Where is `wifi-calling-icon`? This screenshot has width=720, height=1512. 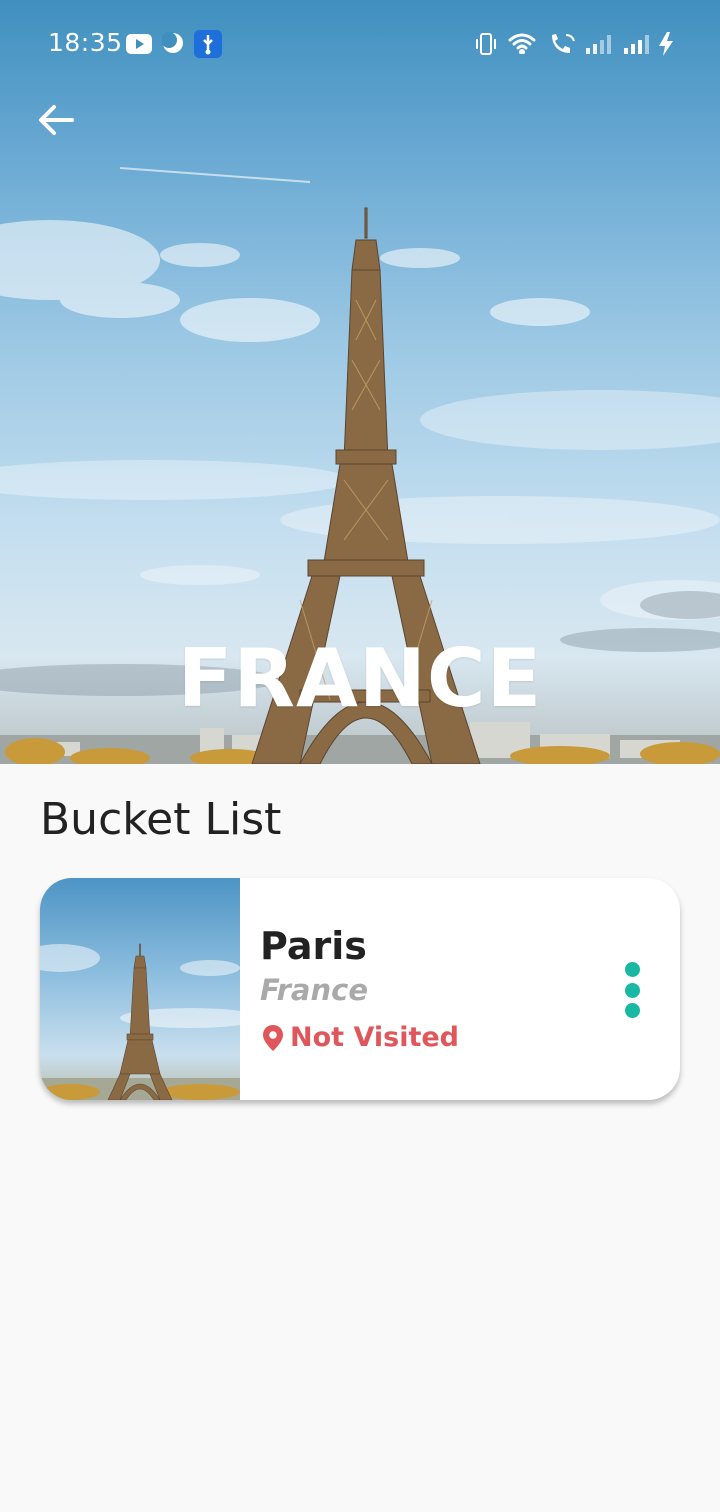 wifi-calling-icon is located at coordinates (562, 46).